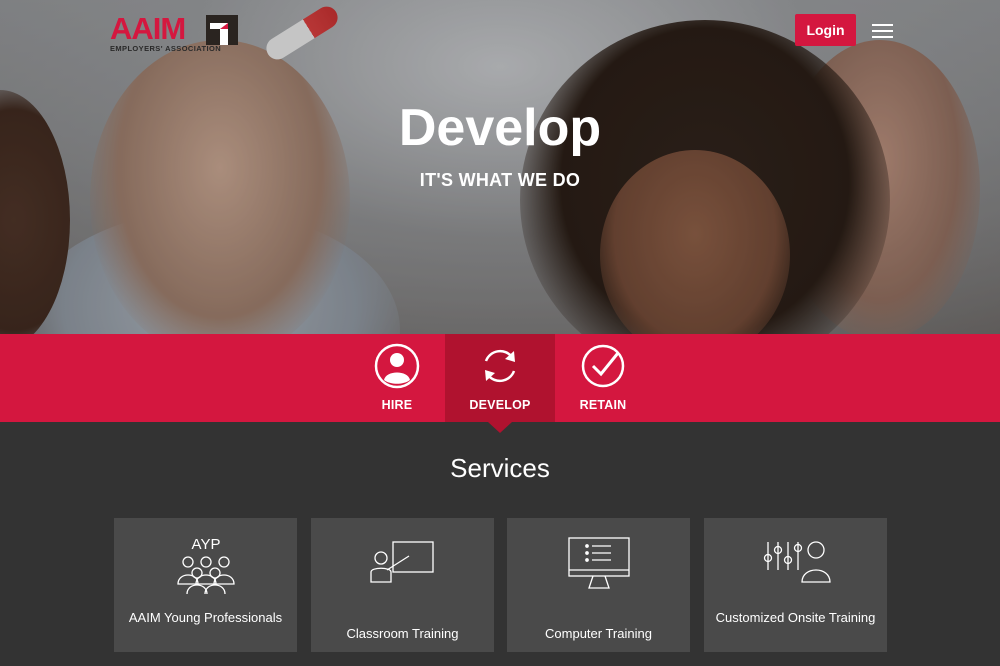 The image size is (1000, 666). What do you see at coordinates (205, 617) in the screenshot?
I see `service-card-label: AAIM Young Professionals` at bounding box center [205, 617].